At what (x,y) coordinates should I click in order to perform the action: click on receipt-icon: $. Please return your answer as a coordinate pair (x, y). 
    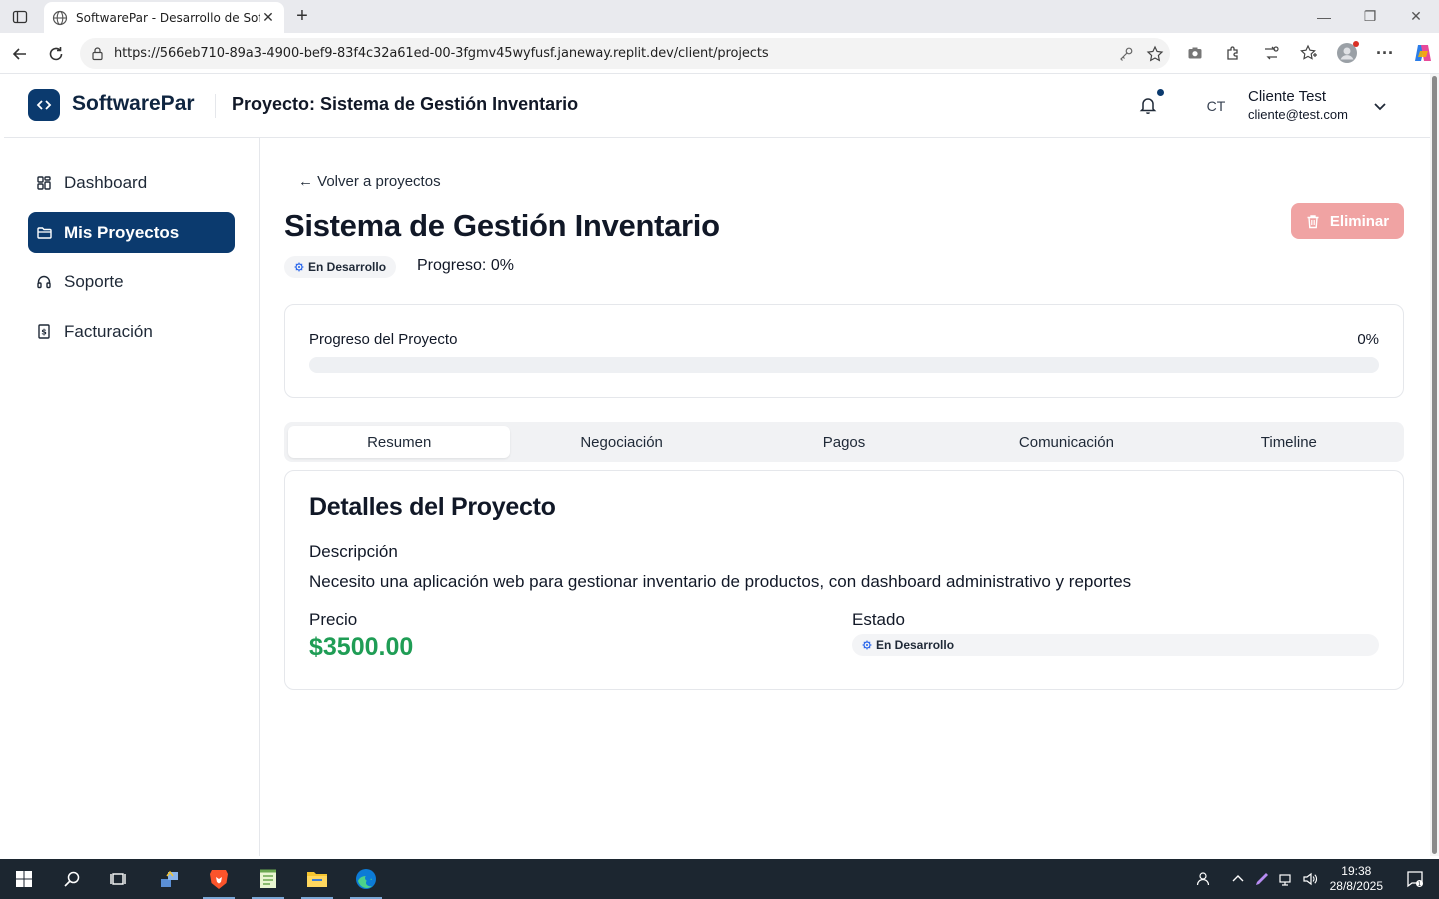
    Looking at the image, I should click on (44, 332).